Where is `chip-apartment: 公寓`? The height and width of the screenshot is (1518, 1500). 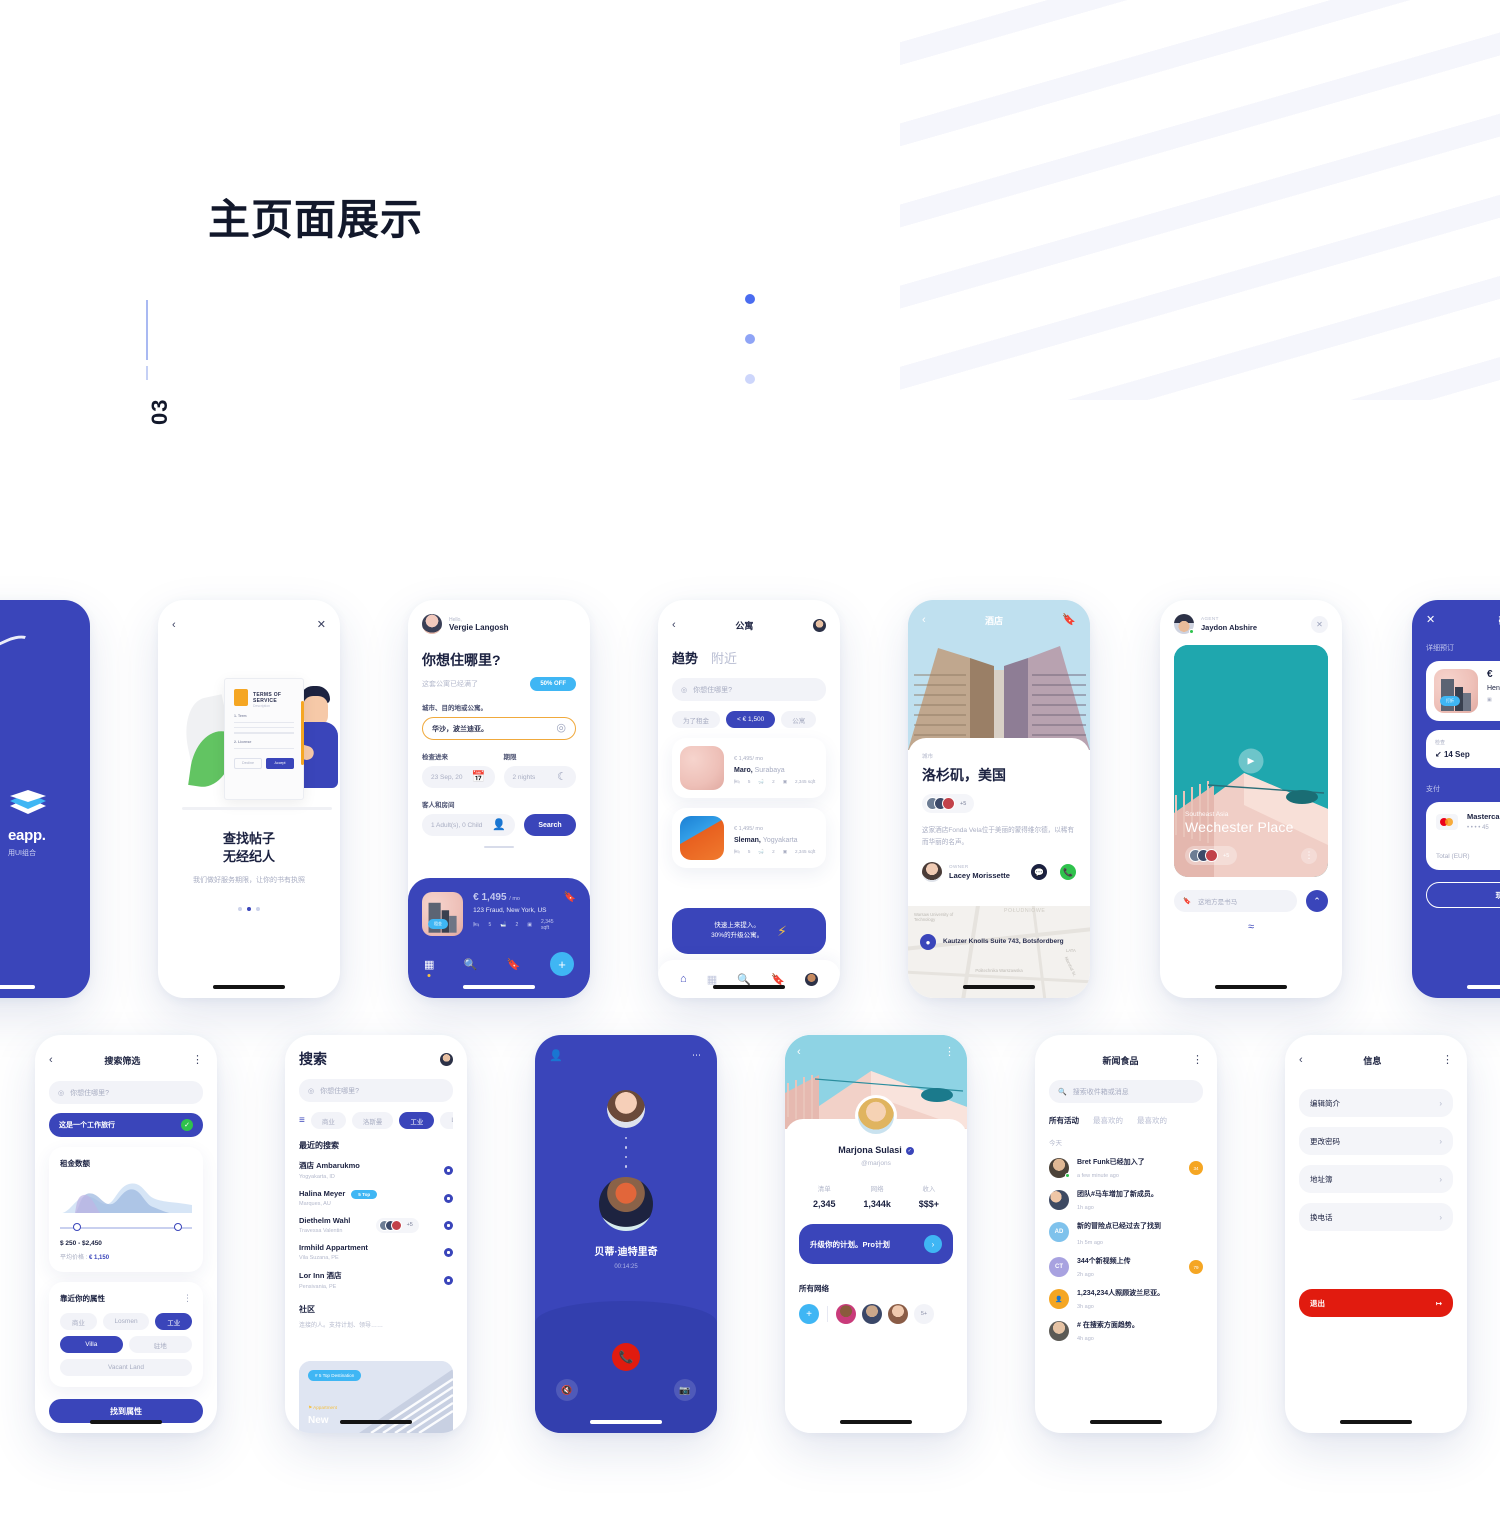 chip-apartment: 公寓 is located at coordinates (799, 719).